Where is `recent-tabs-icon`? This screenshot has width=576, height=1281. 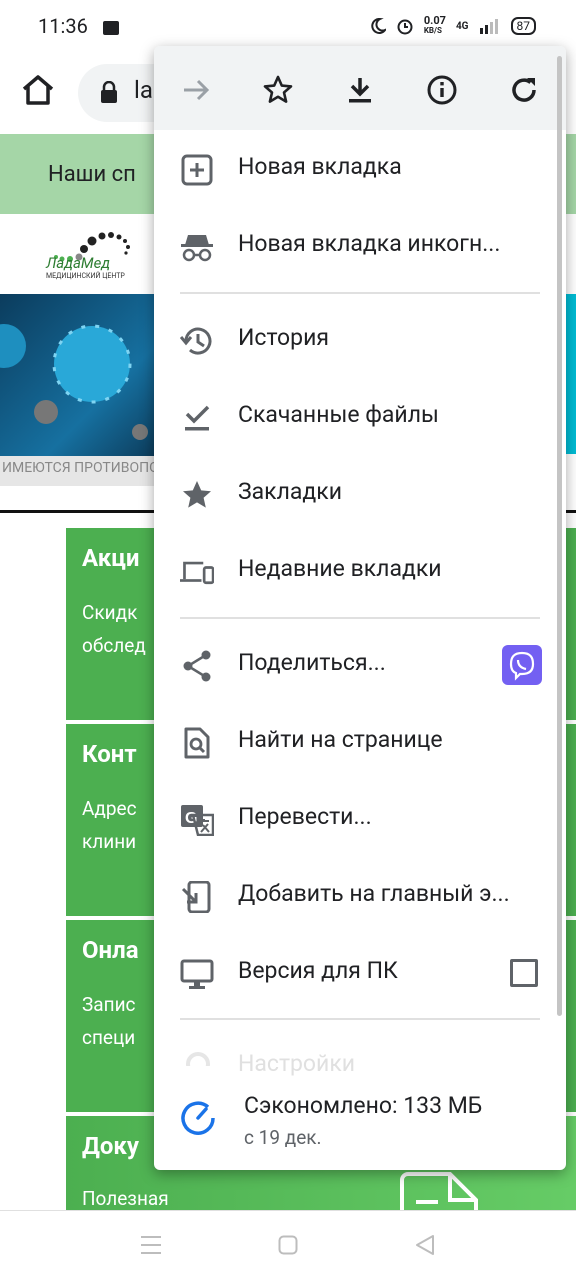 recent-tabs-icon is located at coordinates (197, 573).